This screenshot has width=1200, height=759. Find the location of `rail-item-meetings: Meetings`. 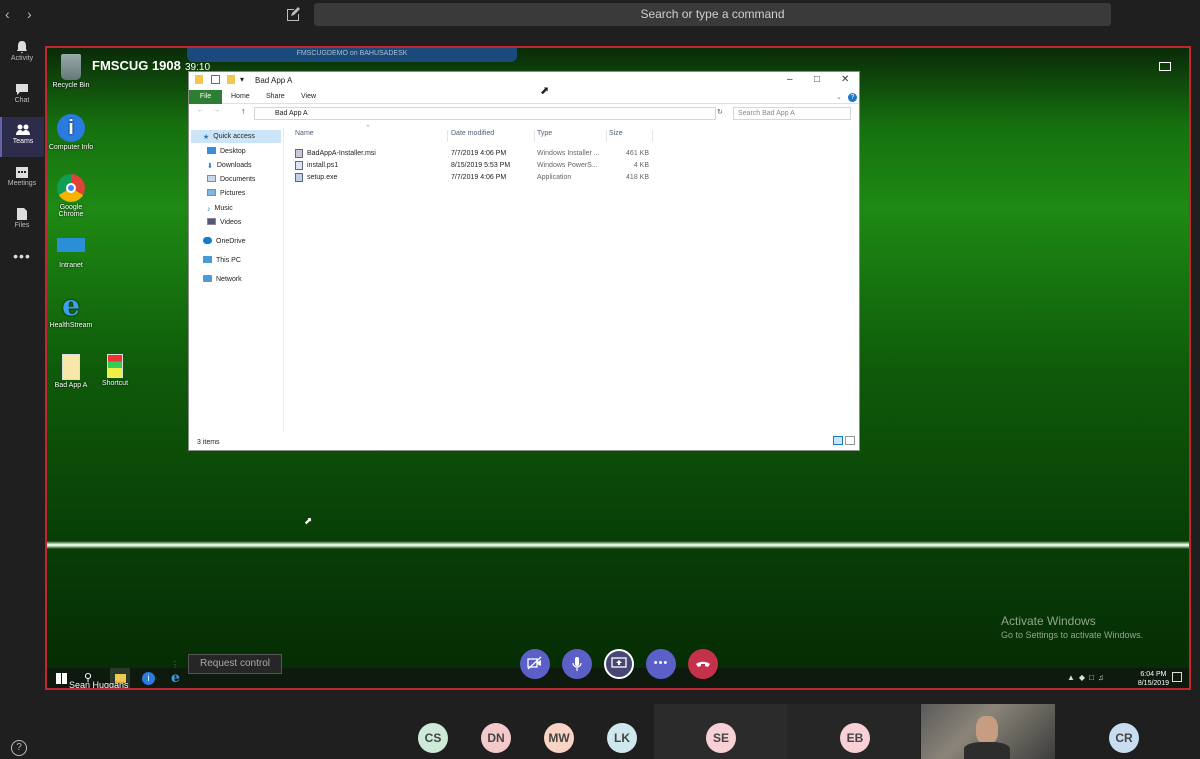

rail-item-meetings: Meetings is located at coordinates (22, 179).